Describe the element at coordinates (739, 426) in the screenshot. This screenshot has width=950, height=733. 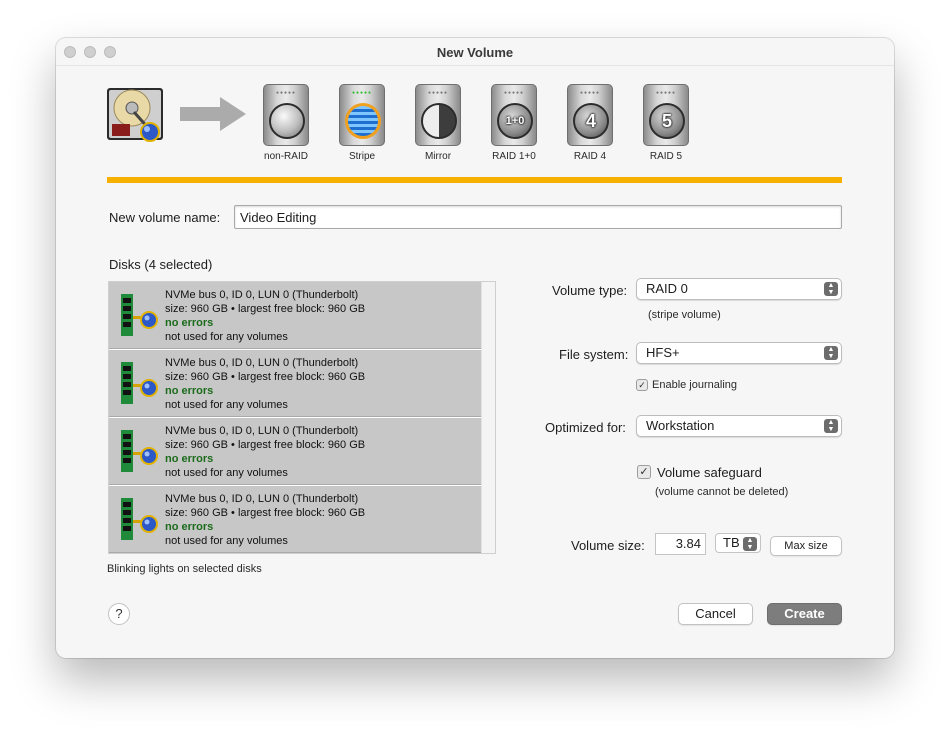
I see `optimized-for-popup: Workstation ▲ ▼` at that location.